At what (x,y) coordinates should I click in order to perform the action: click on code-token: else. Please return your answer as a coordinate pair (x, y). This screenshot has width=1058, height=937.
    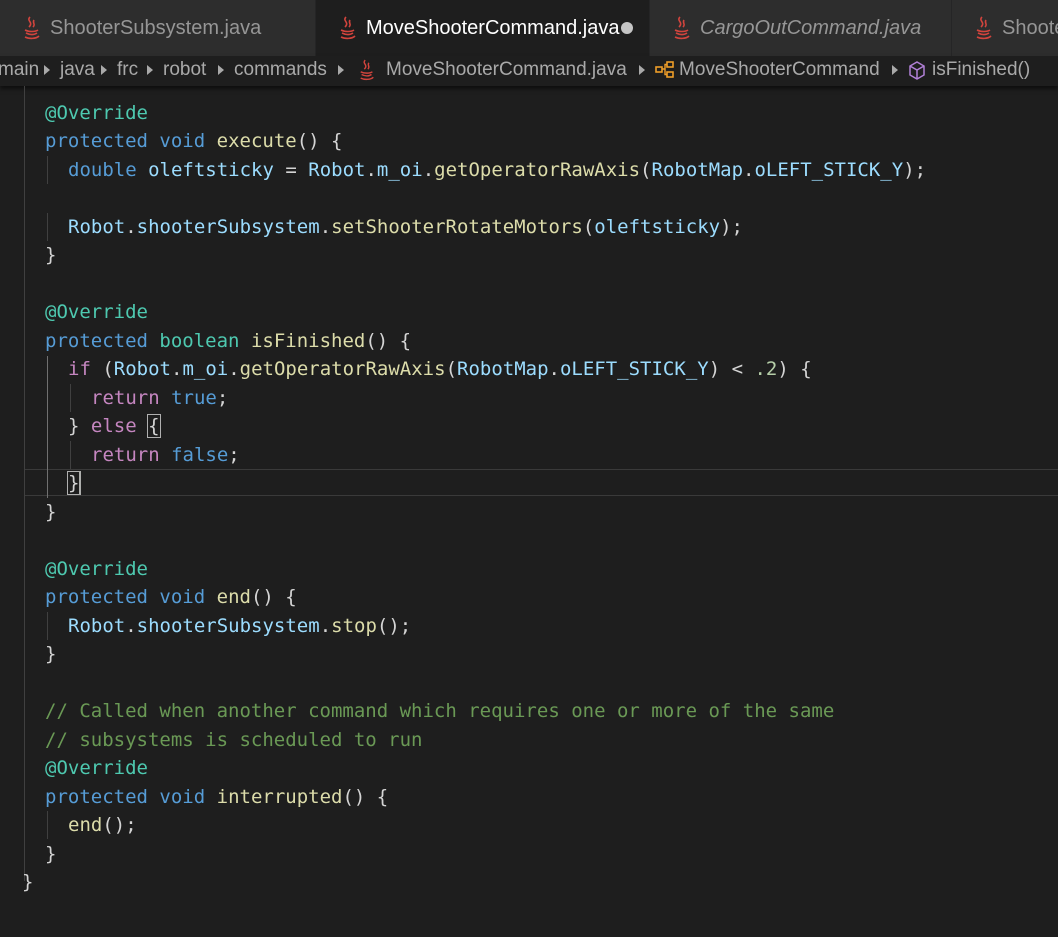
    Looking at the image, I should click on (113, 426).